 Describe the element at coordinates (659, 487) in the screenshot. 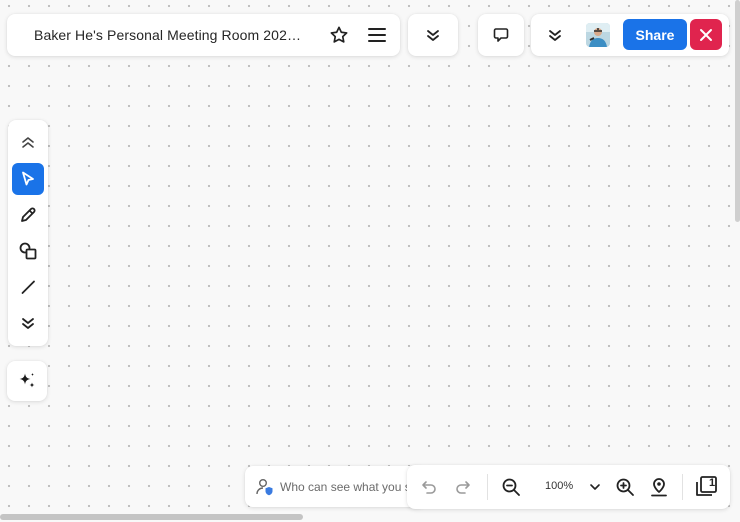

I see `map-pin-icon` at that location.